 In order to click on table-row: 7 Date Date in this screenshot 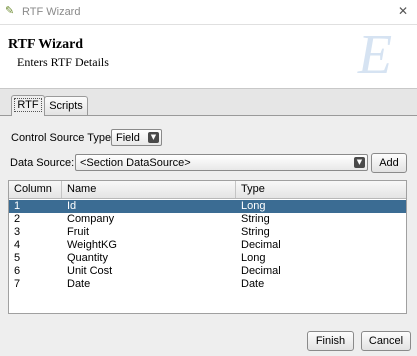, I will do `click(207, 284)`.